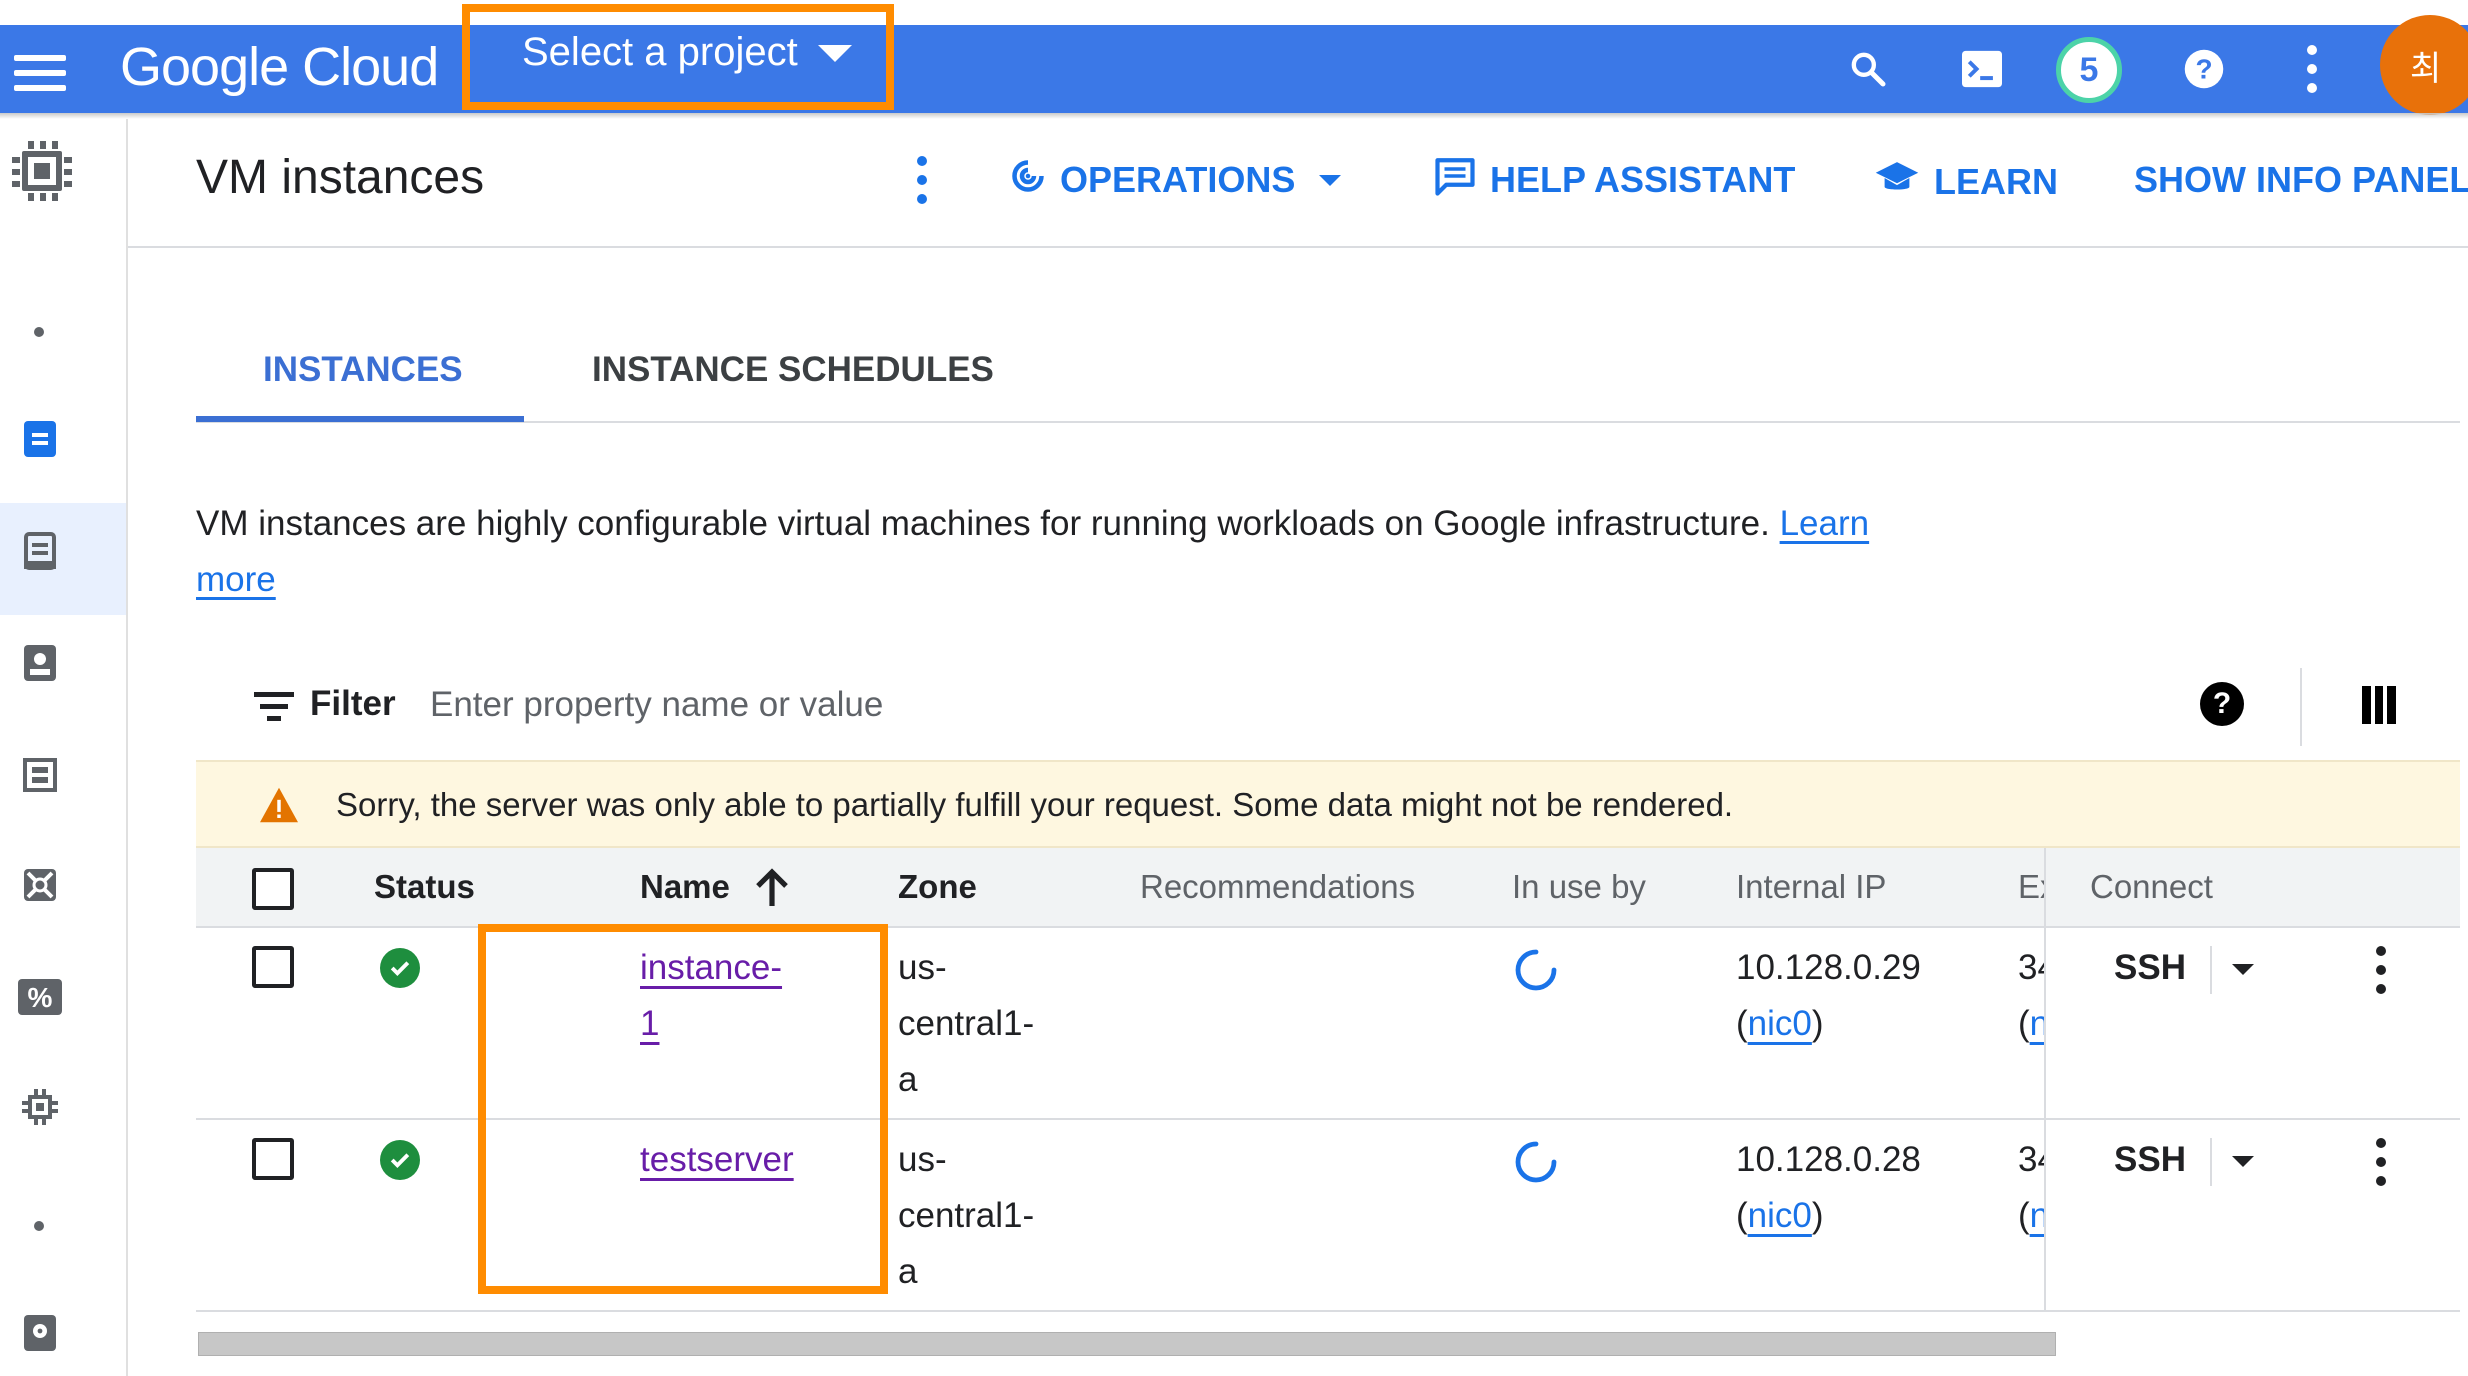 This screenshot has height=1376, width=2468. I want to click on operations-button: OPERATIONS, so click(1176, 180).